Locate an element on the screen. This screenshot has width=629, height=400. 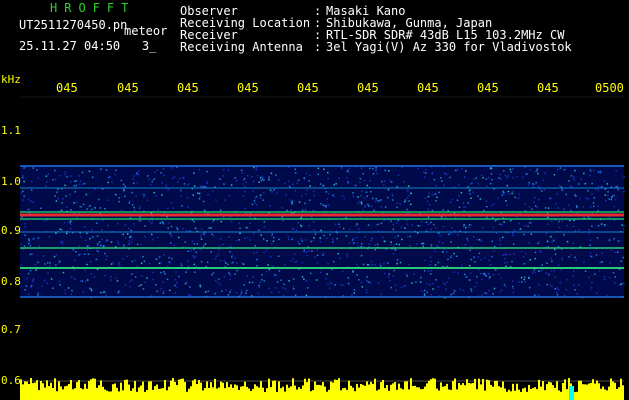
time-tick: 0500 is located at coordinates (609, 88).